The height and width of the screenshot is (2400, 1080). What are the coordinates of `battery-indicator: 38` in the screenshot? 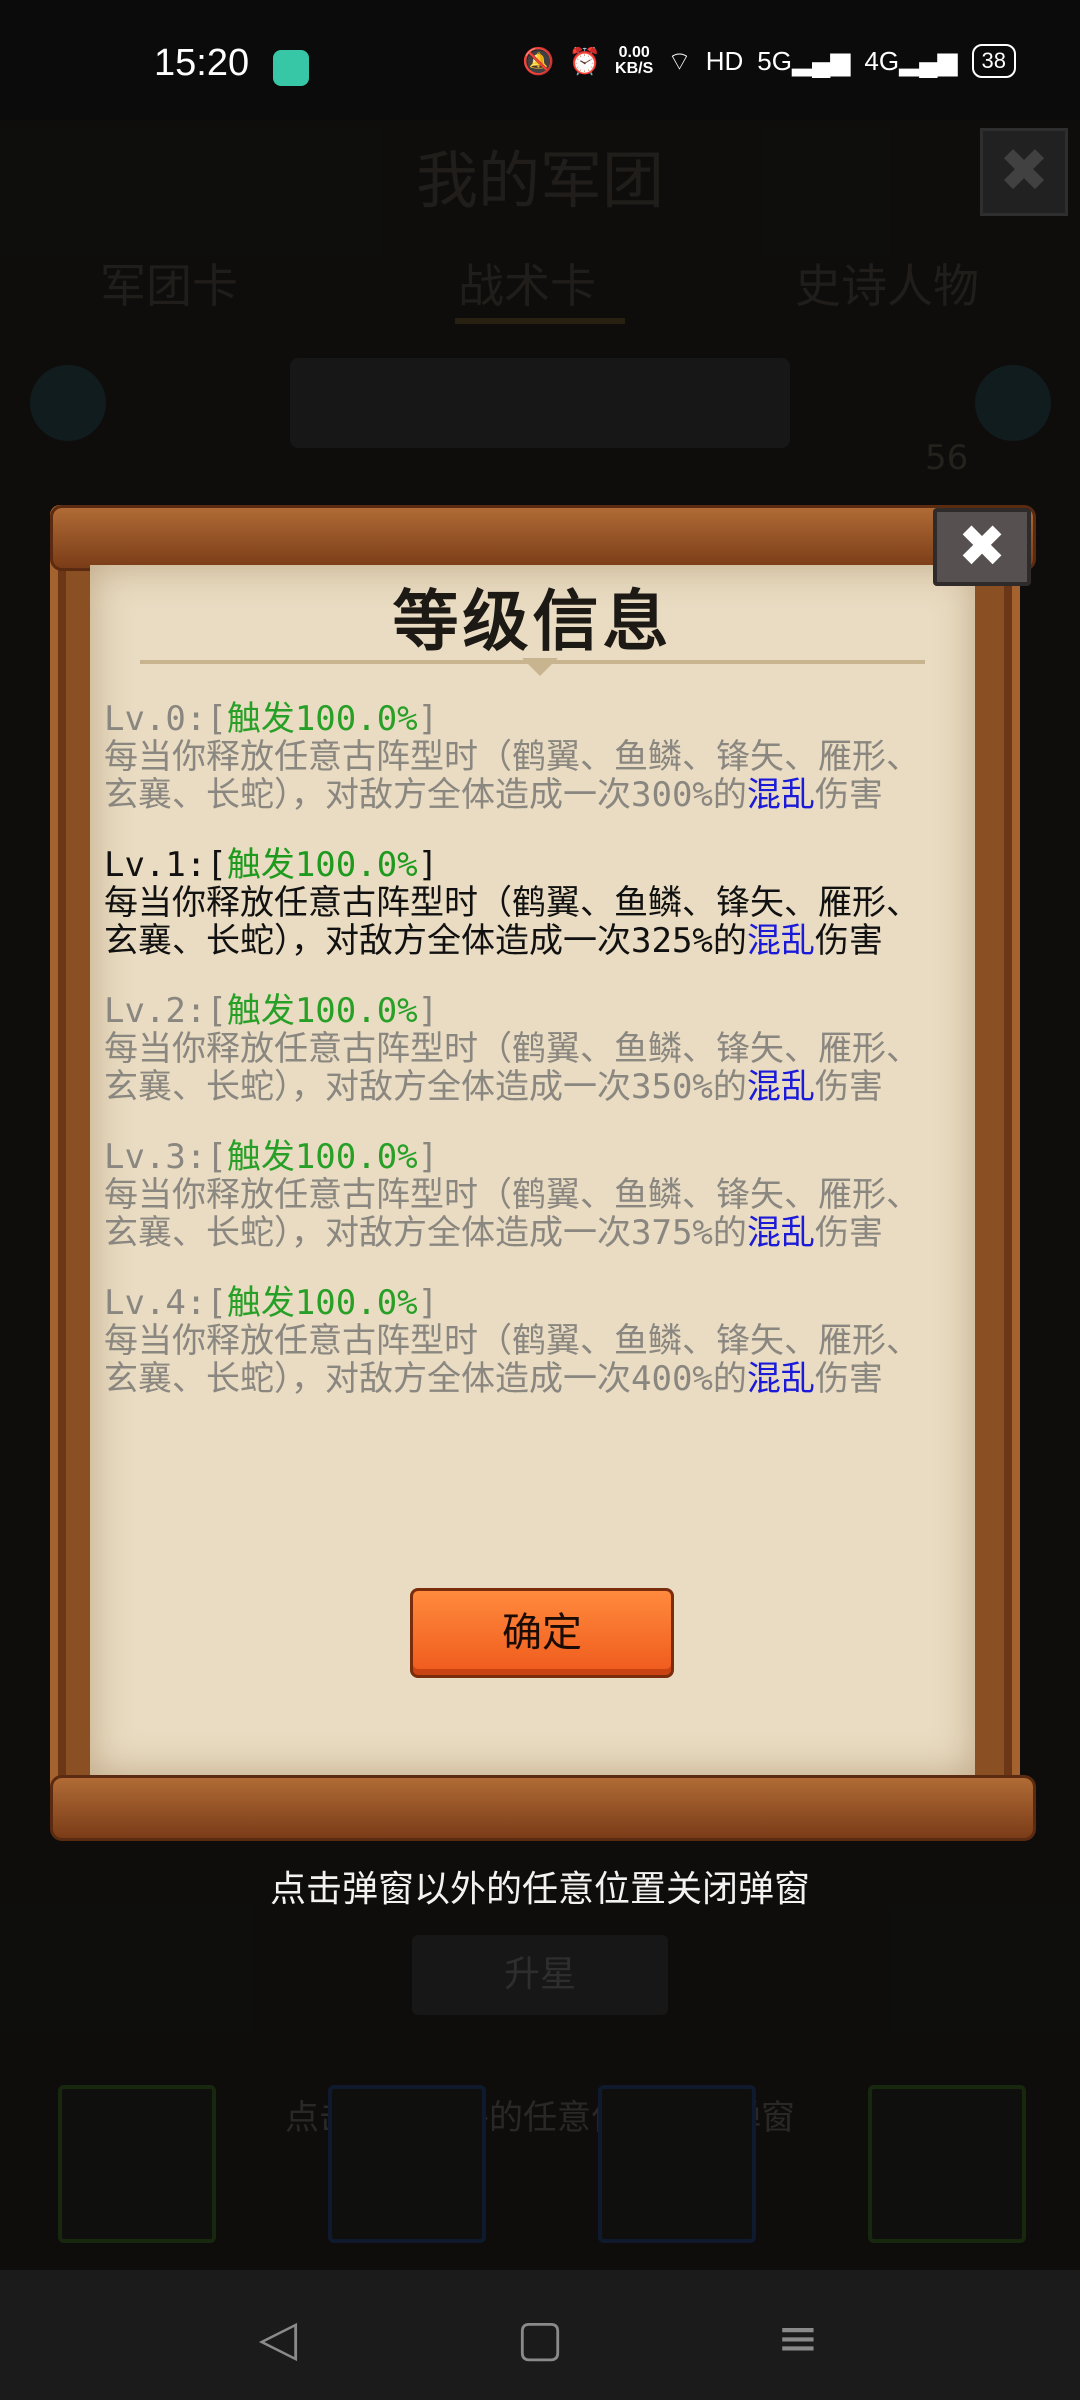 It's located at (993, 61).